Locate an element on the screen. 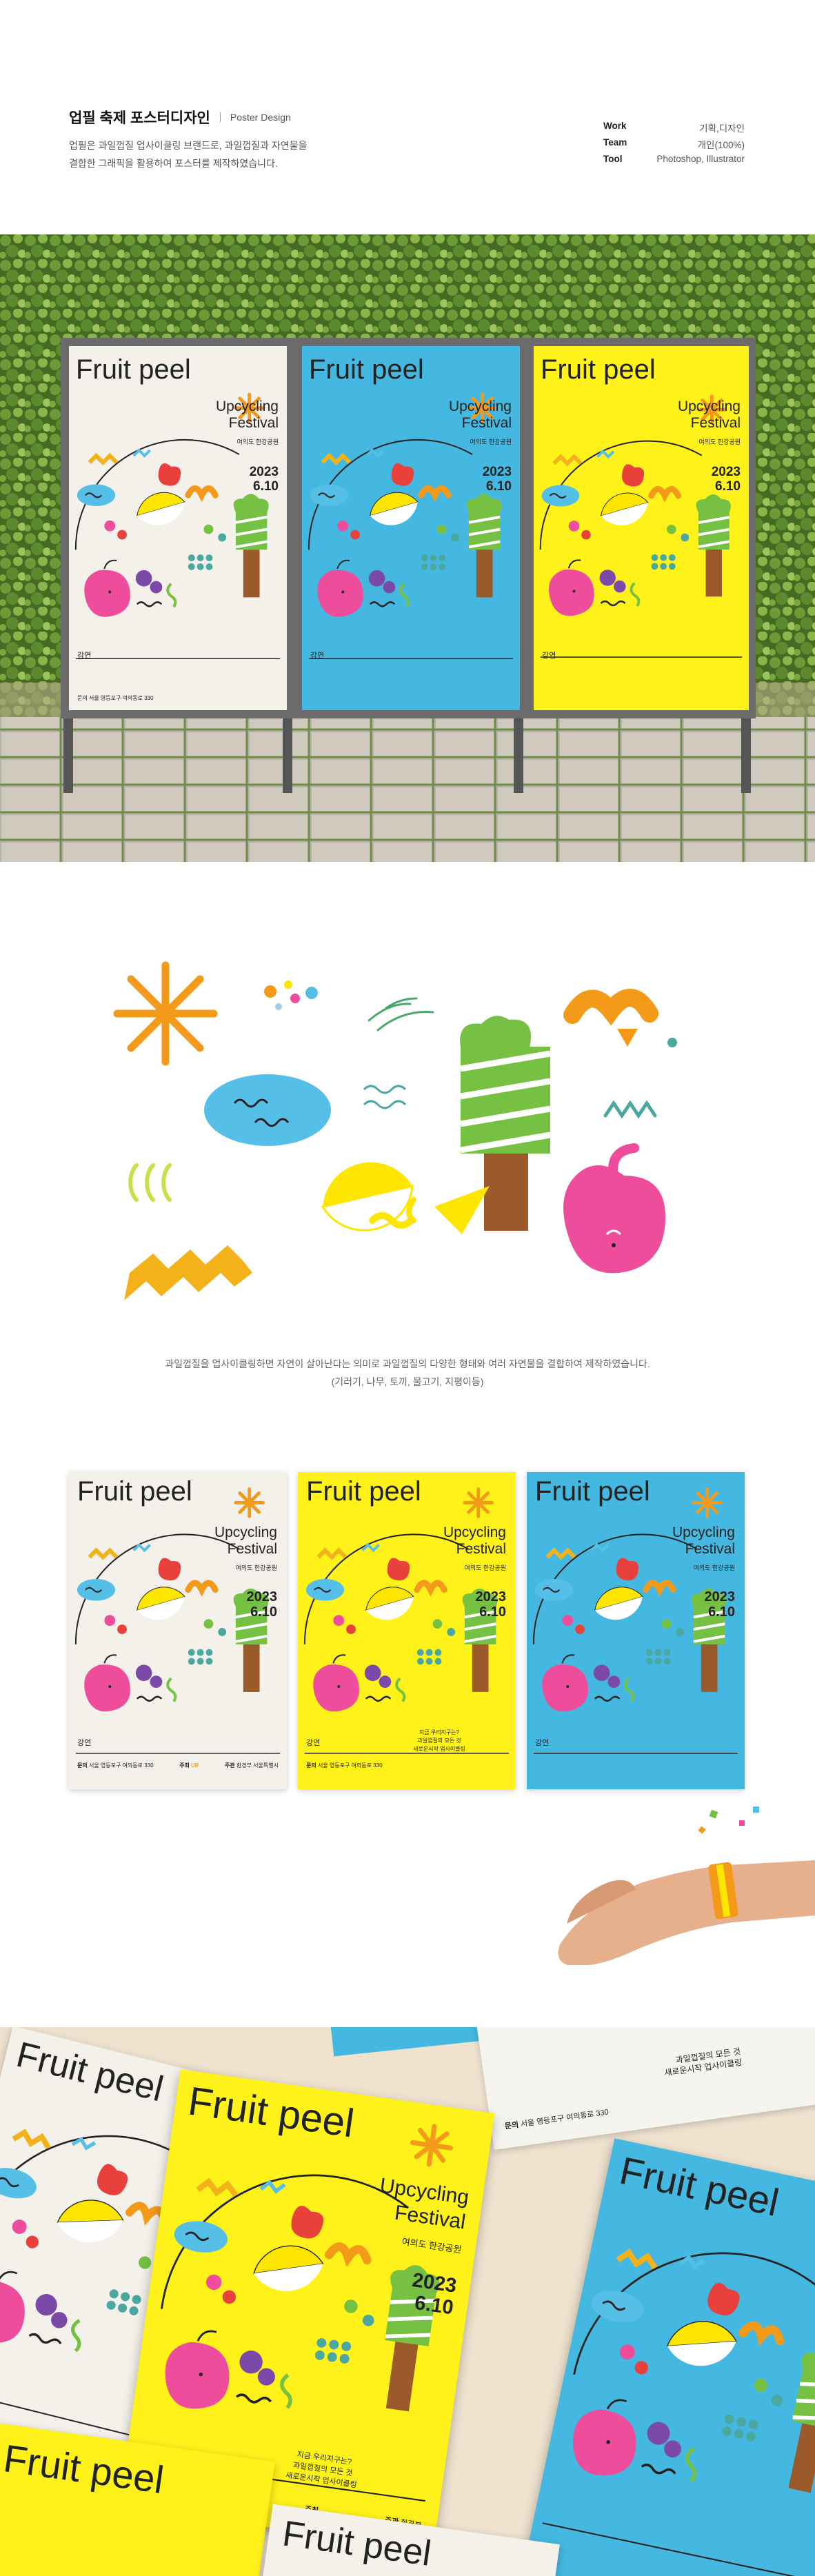 This screenshot has height=2576, width=815. meta-key: Tool is located at coordinates (613, 159).